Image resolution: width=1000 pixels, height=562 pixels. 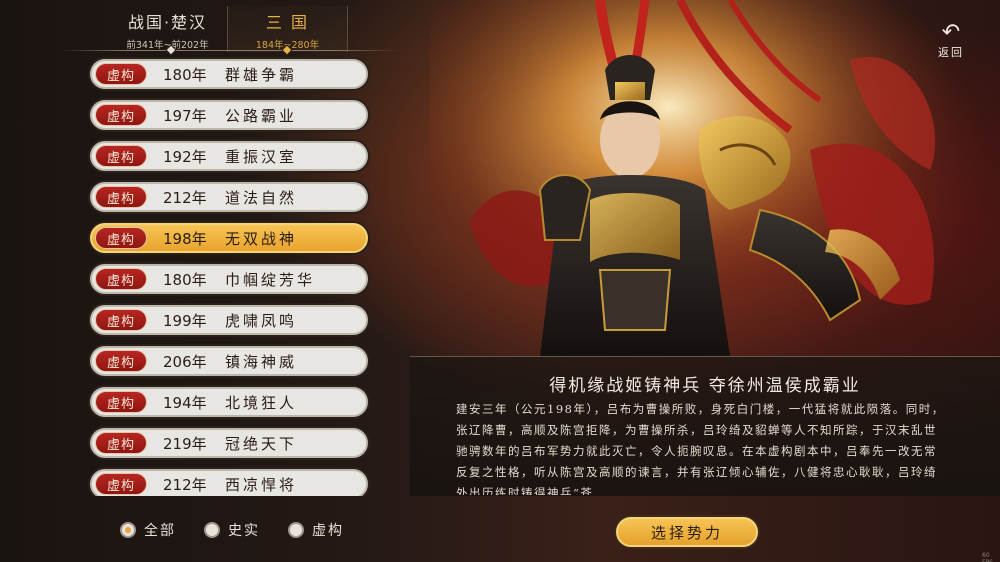 I want to click on scenario-item: 虚构 199年 虎啸凤鸣, so click(x=229, y=320).